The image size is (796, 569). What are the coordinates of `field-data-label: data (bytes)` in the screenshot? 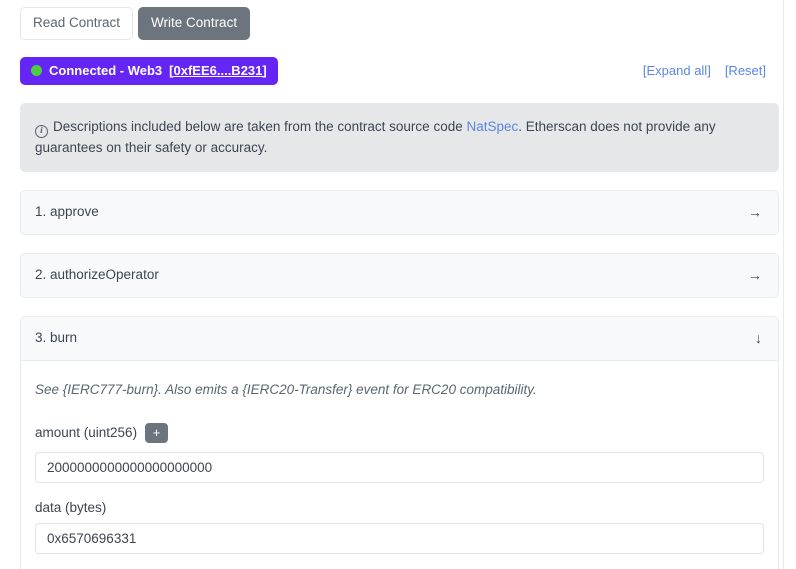 It's located at (71, 507).